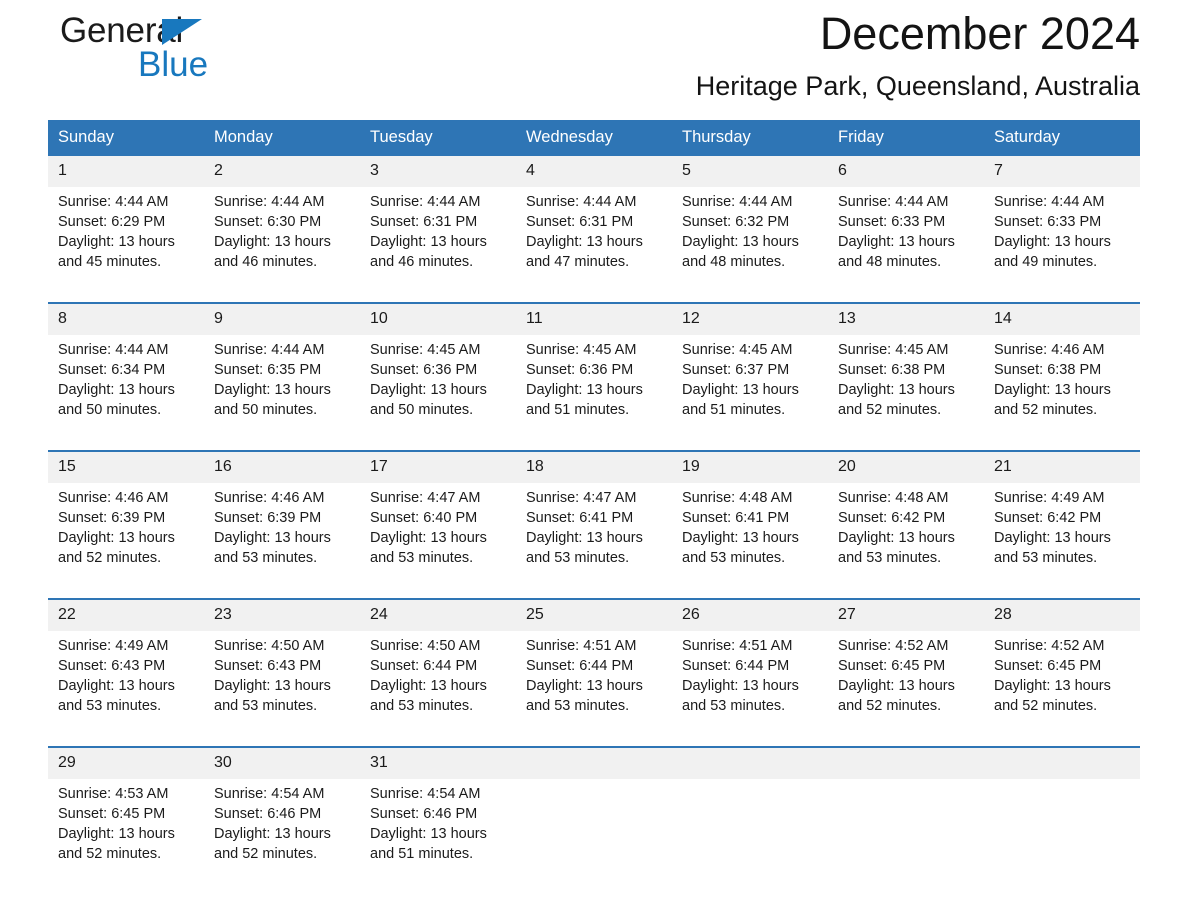  What do you see at coordinates (438, 138) in the screenshot?
I see `weekday-header-tuesday: Tuesday` at bounding box center [438, 138].